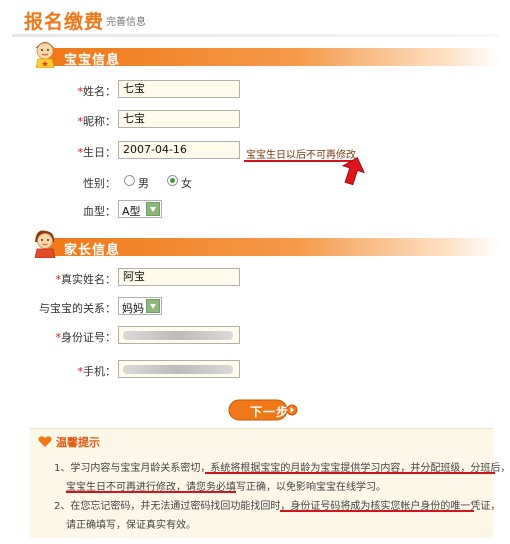 Image resolution: width=510 pixels, height=544 pixels. Describe the element at coordinates (255, 120) in the screenshot. I see `baby-nickname-row: *昵称： 七宝` at that location.